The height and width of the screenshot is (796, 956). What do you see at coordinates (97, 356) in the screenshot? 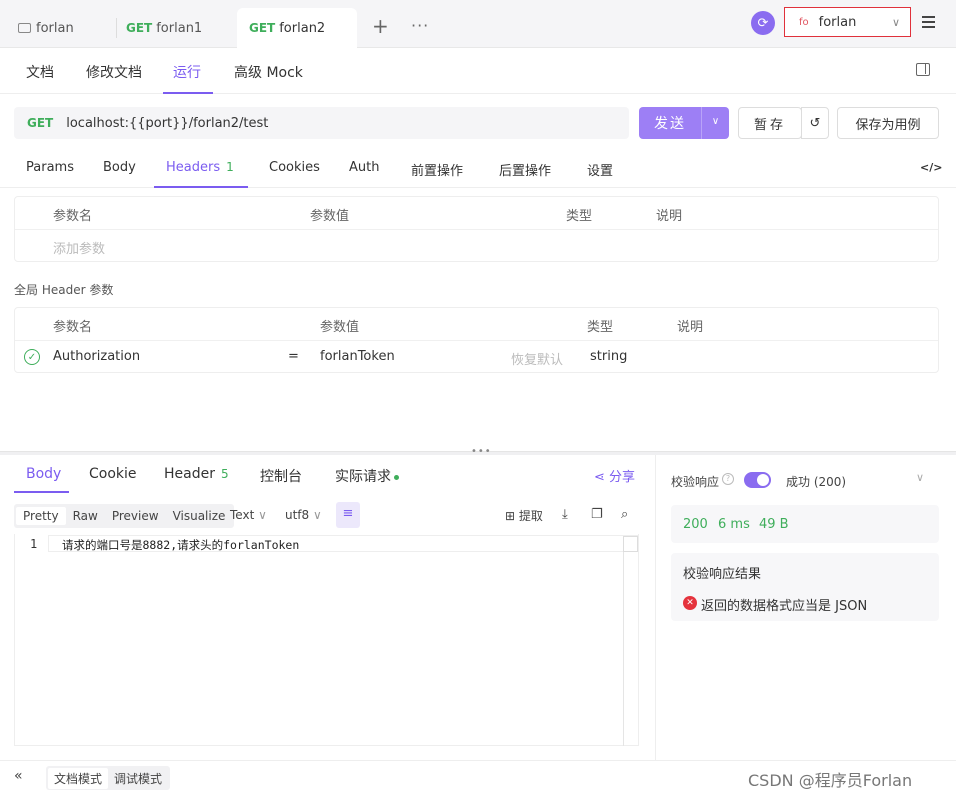
I see `global-param-name: Authorization` at bounding box center [97, 356].